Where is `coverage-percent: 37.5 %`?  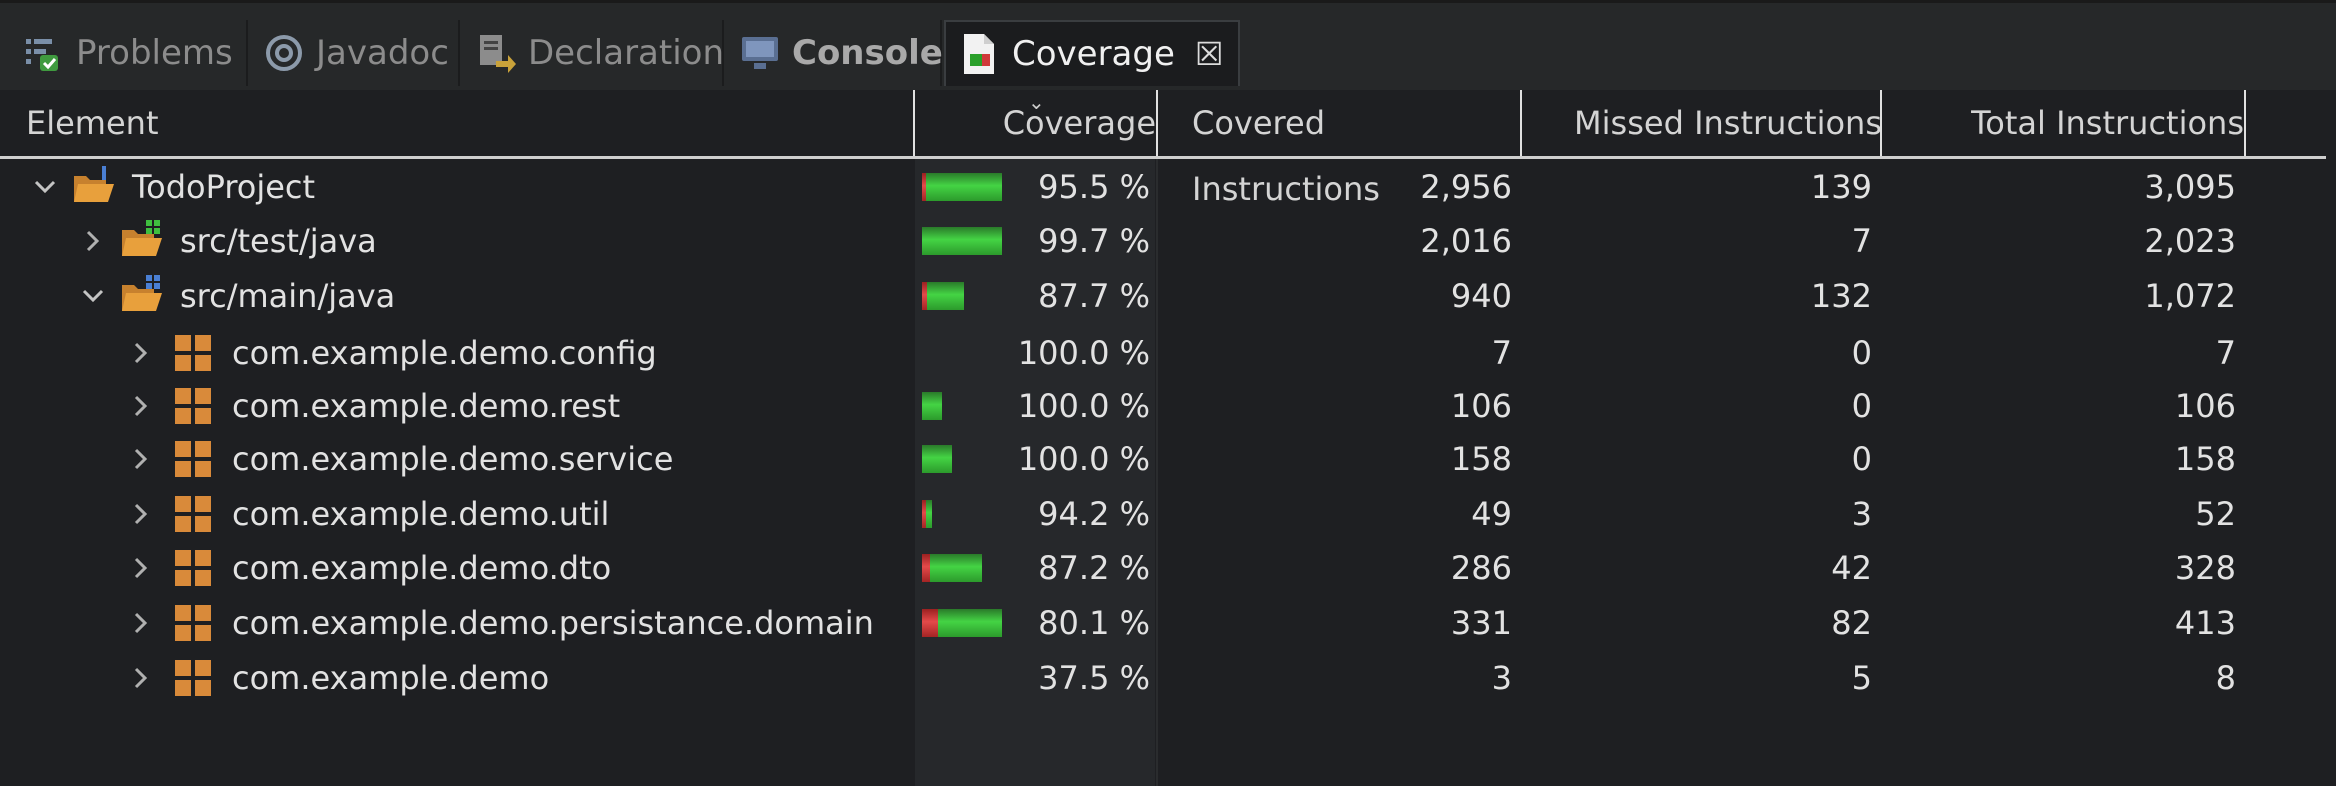 coverage-percent: 37.5 % is located at coordinates (1094, 678).